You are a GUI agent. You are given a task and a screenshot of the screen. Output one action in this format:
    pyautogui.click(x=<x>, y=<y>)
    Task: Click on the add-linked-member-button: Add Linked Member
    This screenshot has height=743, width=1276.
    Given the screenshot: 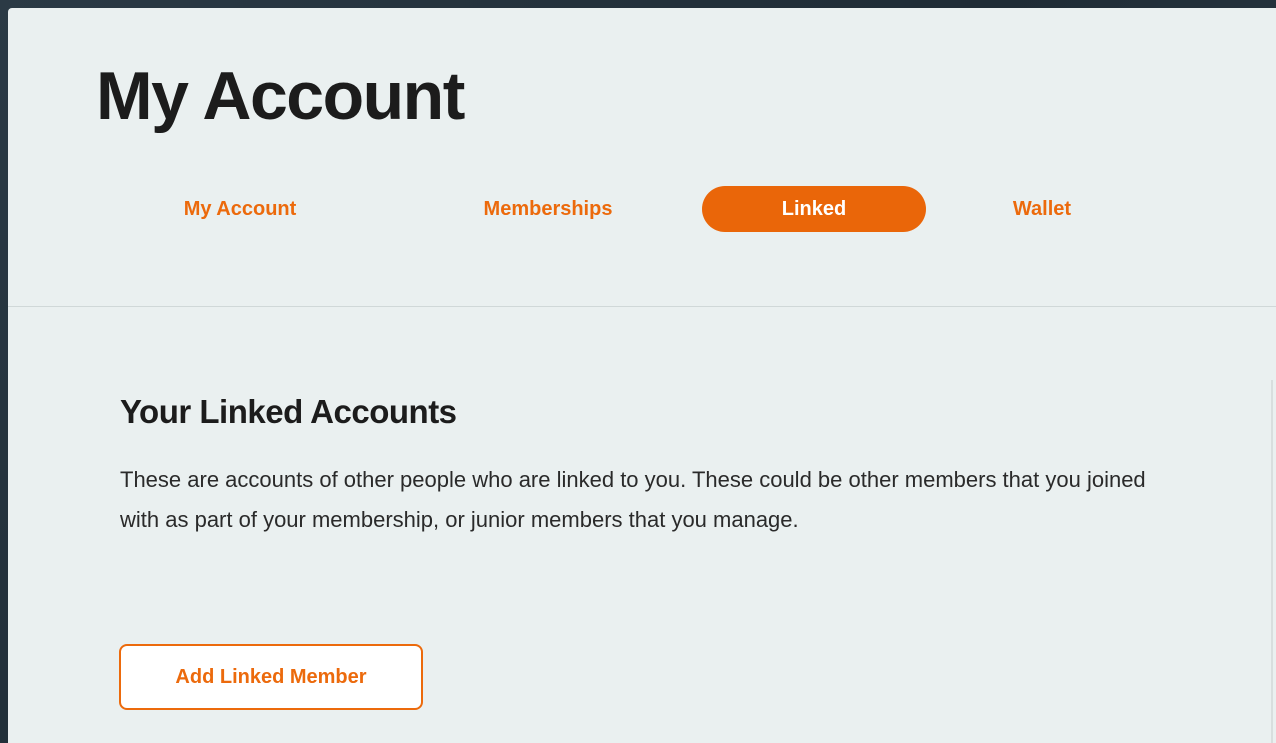 What is the action you would take?
    pyautogui.click(x=271, y=677)
    